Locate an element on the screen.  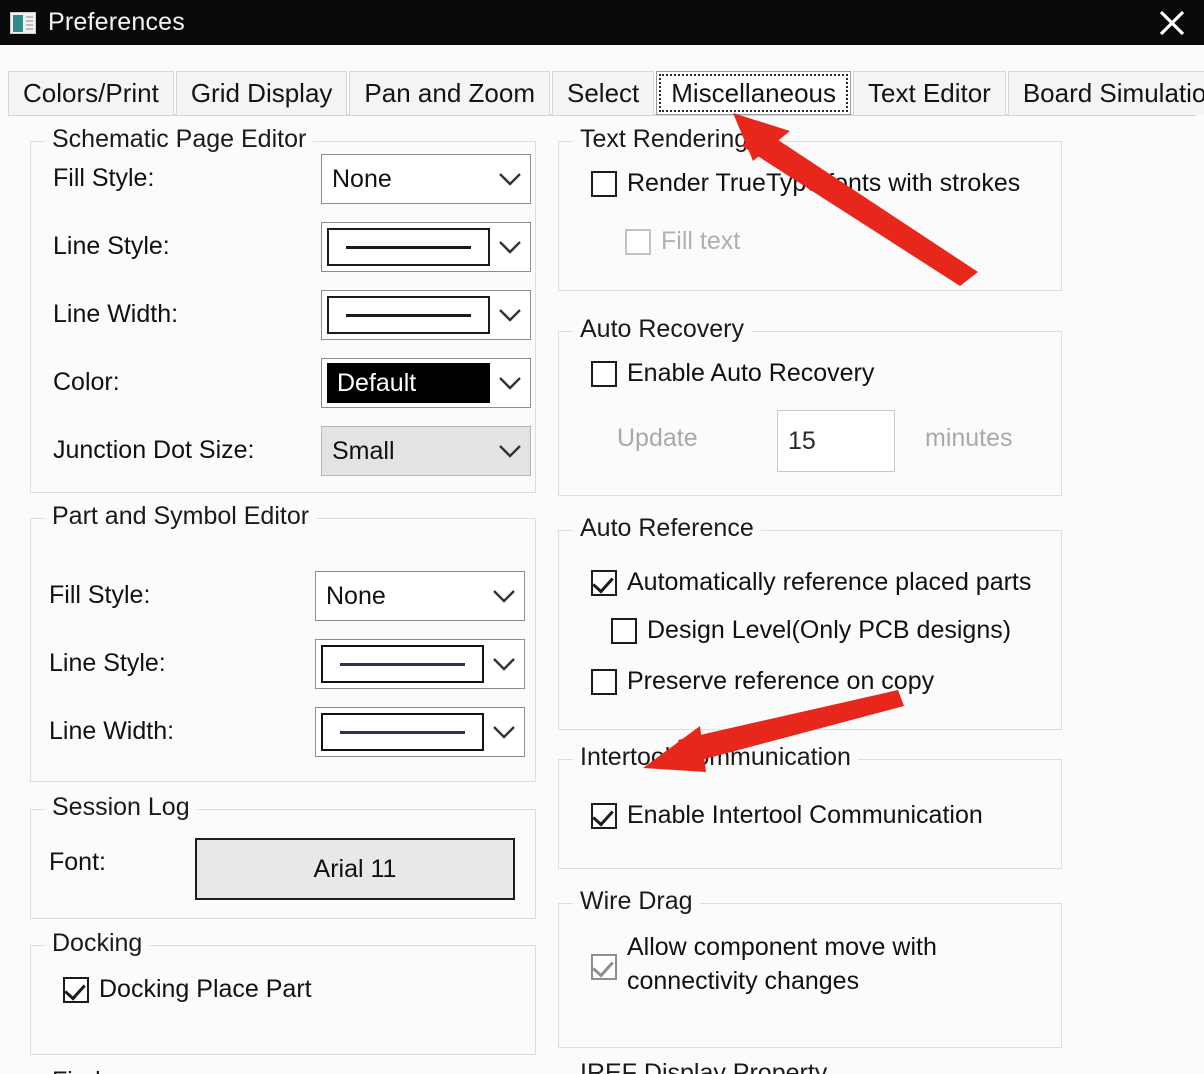
sch-color-value: Default is located at coordinates (377, 382).